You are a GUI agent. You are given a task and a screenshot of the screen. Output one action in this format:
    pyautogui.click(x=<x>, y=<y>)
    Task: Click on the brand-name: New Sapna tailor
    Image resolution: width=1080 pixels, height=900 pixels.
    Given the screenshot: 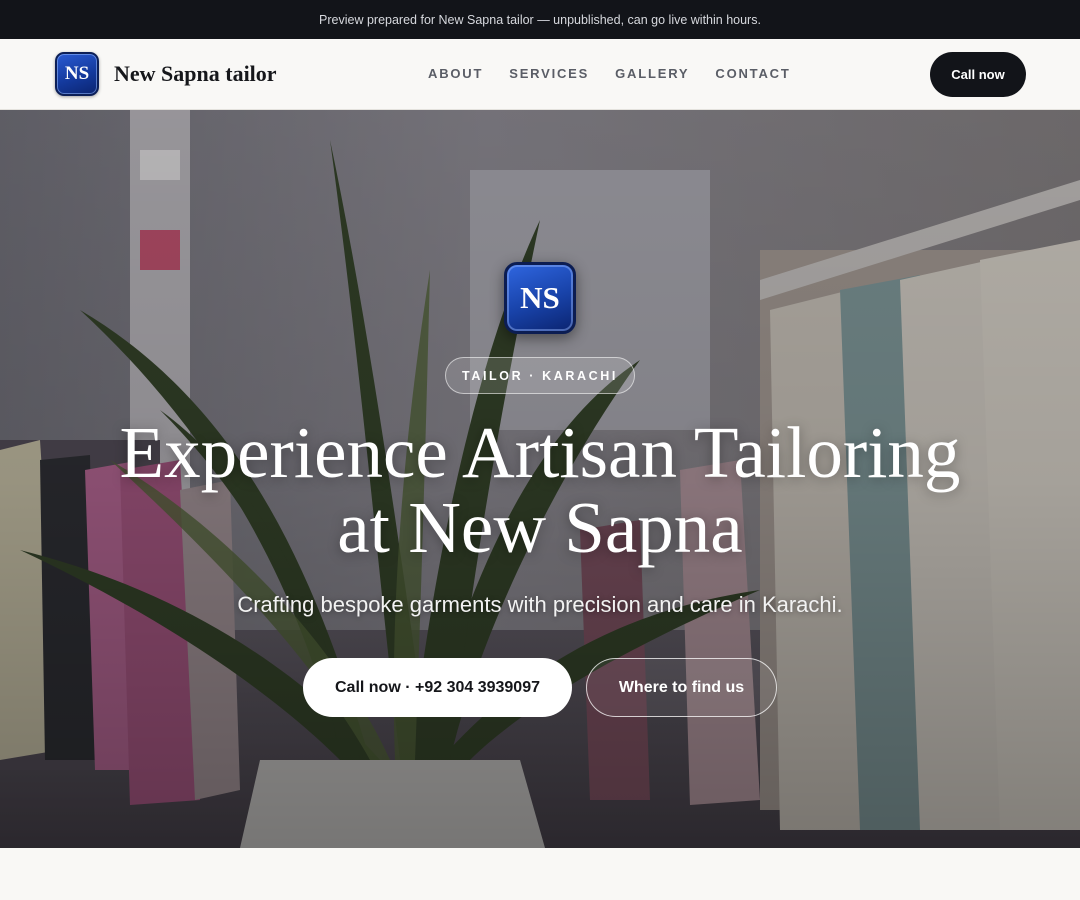 What is the action you would take?
    pyautogui.click(x=195, y=74)
    